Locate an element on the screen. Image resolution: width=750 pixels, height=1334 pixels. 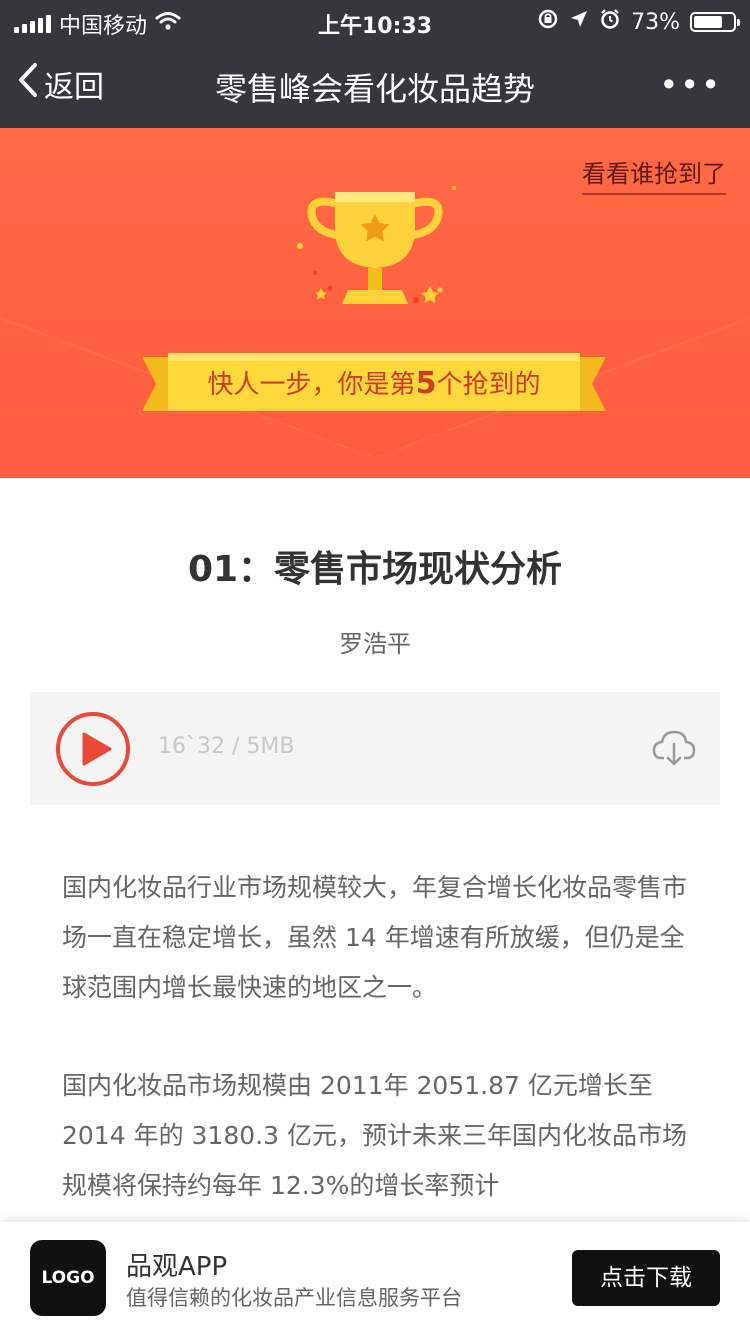
download-button: 点击下载 is located at coordinates (646, 1278).